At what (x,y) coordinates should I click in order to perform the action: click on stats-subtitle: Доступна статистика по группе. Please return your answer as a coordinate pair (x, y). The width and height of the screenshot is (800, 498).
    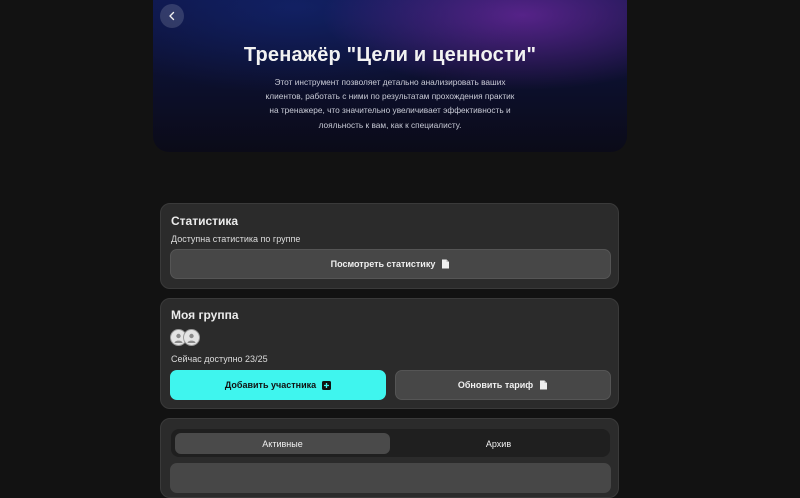
    Looking at the image, I should click on (236, 239).